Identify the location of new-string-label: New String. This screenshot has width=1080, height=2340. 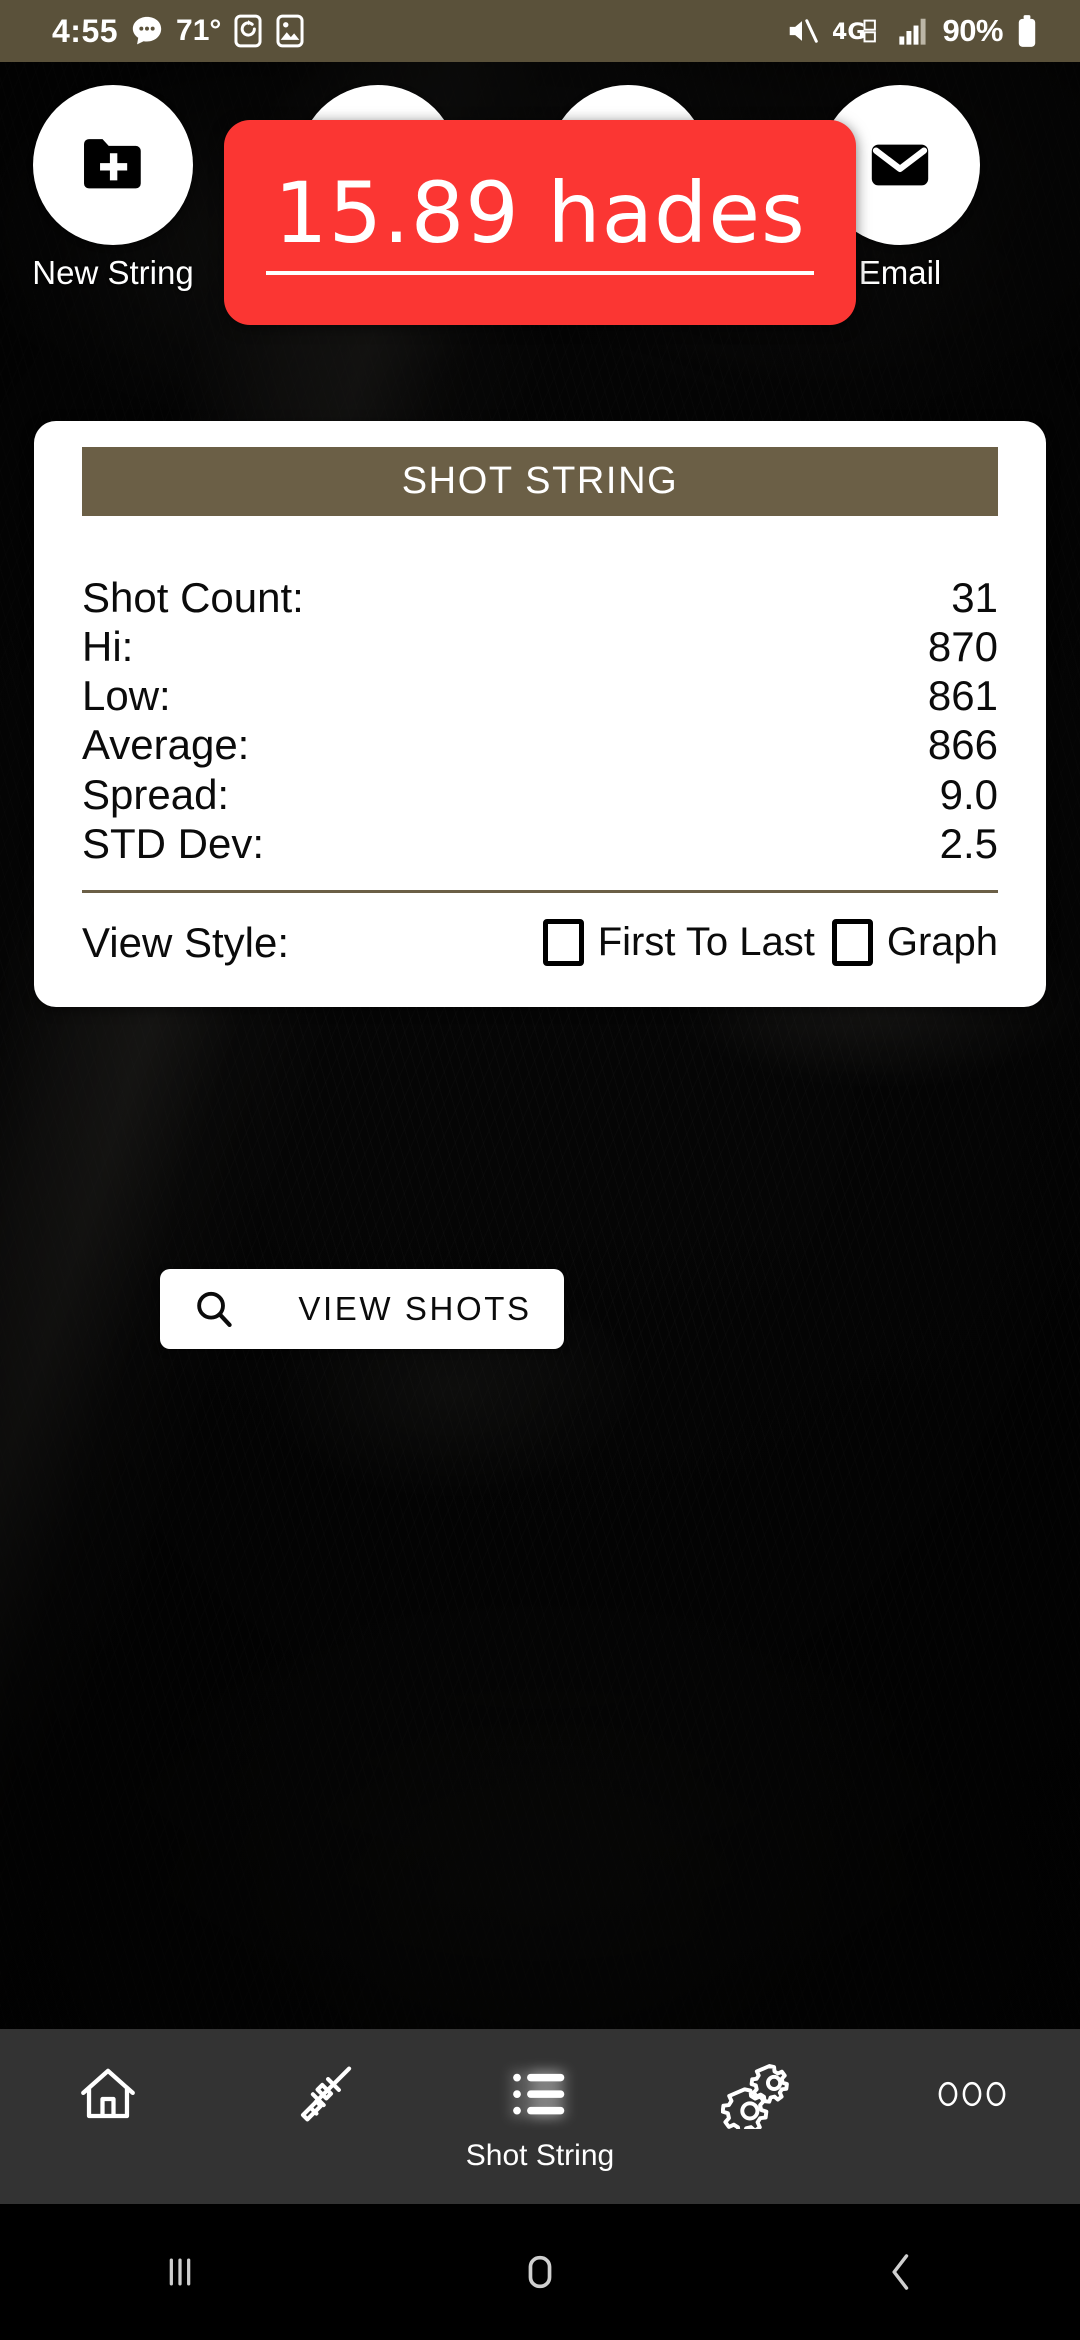
(113, 272).